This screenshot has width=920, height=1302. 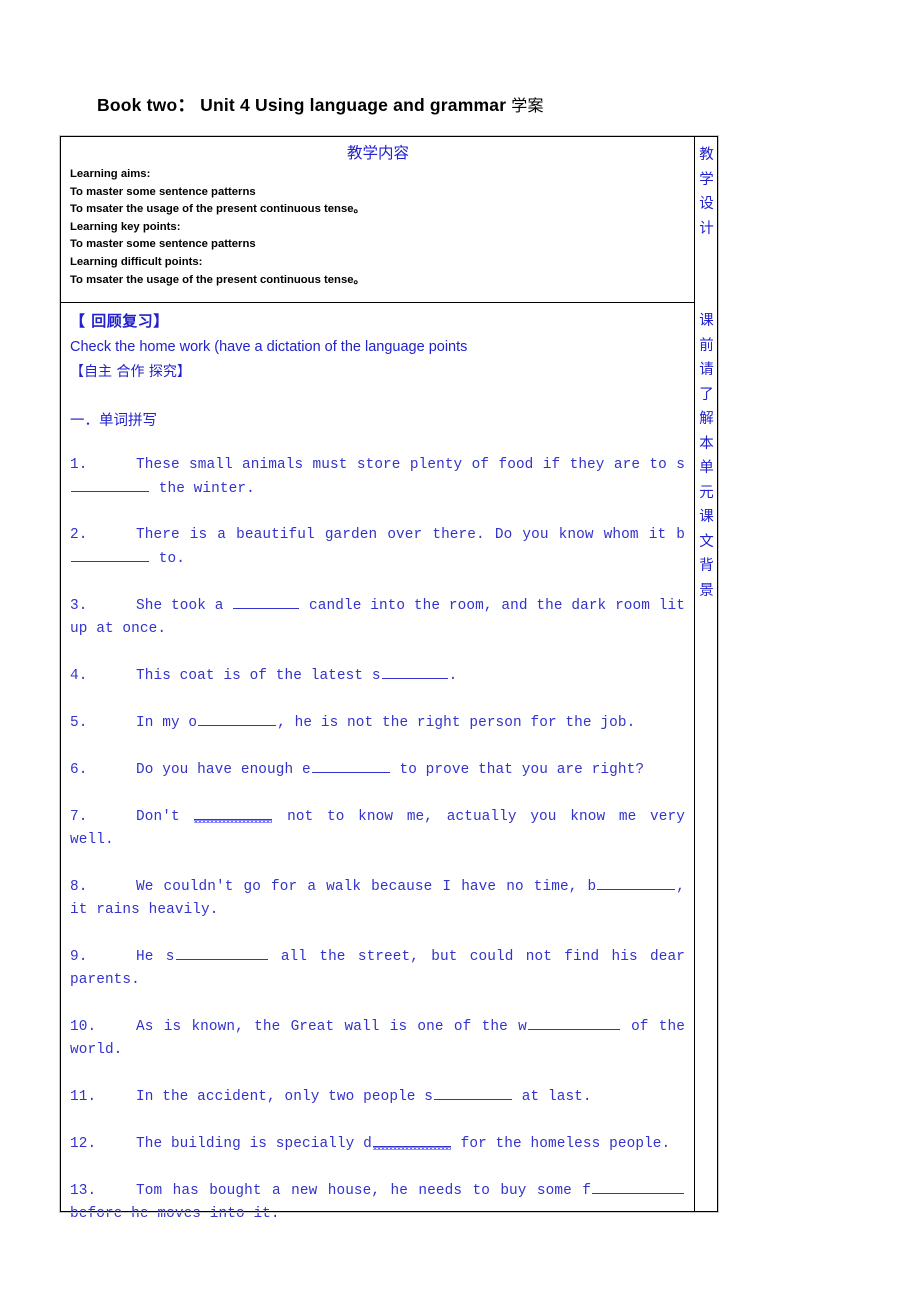 I want to click on notes-header-char: 学, so click(x=706, y=179).